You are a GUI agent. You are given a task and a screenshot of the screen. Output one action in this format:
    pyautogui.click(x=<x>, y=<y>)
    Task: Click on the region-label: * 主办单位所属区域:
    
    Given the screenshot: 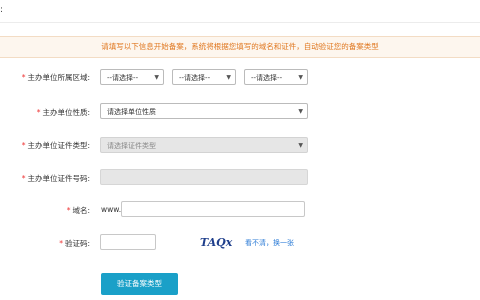 What is the action you would take?
    pyautogui.click(x=55, y=77)
    